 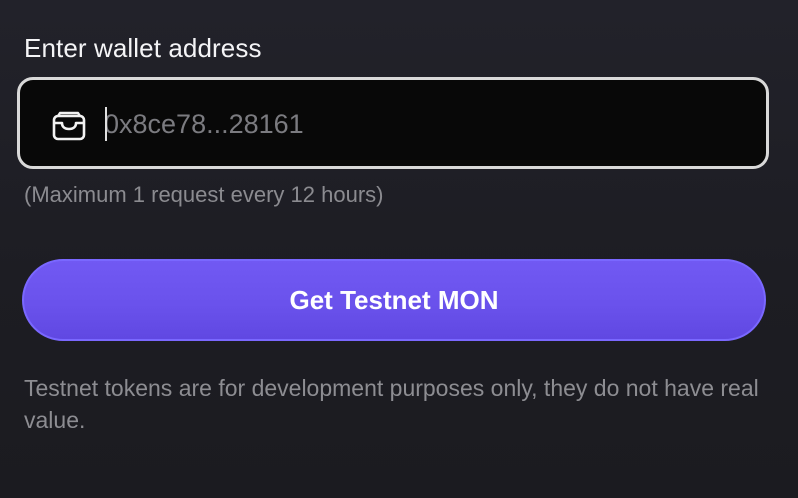 What do you see at coordinates (143, 48) in the screenshot?
I see `wallet-address-label: Enter wallet address` at bounding box center [143, 48].